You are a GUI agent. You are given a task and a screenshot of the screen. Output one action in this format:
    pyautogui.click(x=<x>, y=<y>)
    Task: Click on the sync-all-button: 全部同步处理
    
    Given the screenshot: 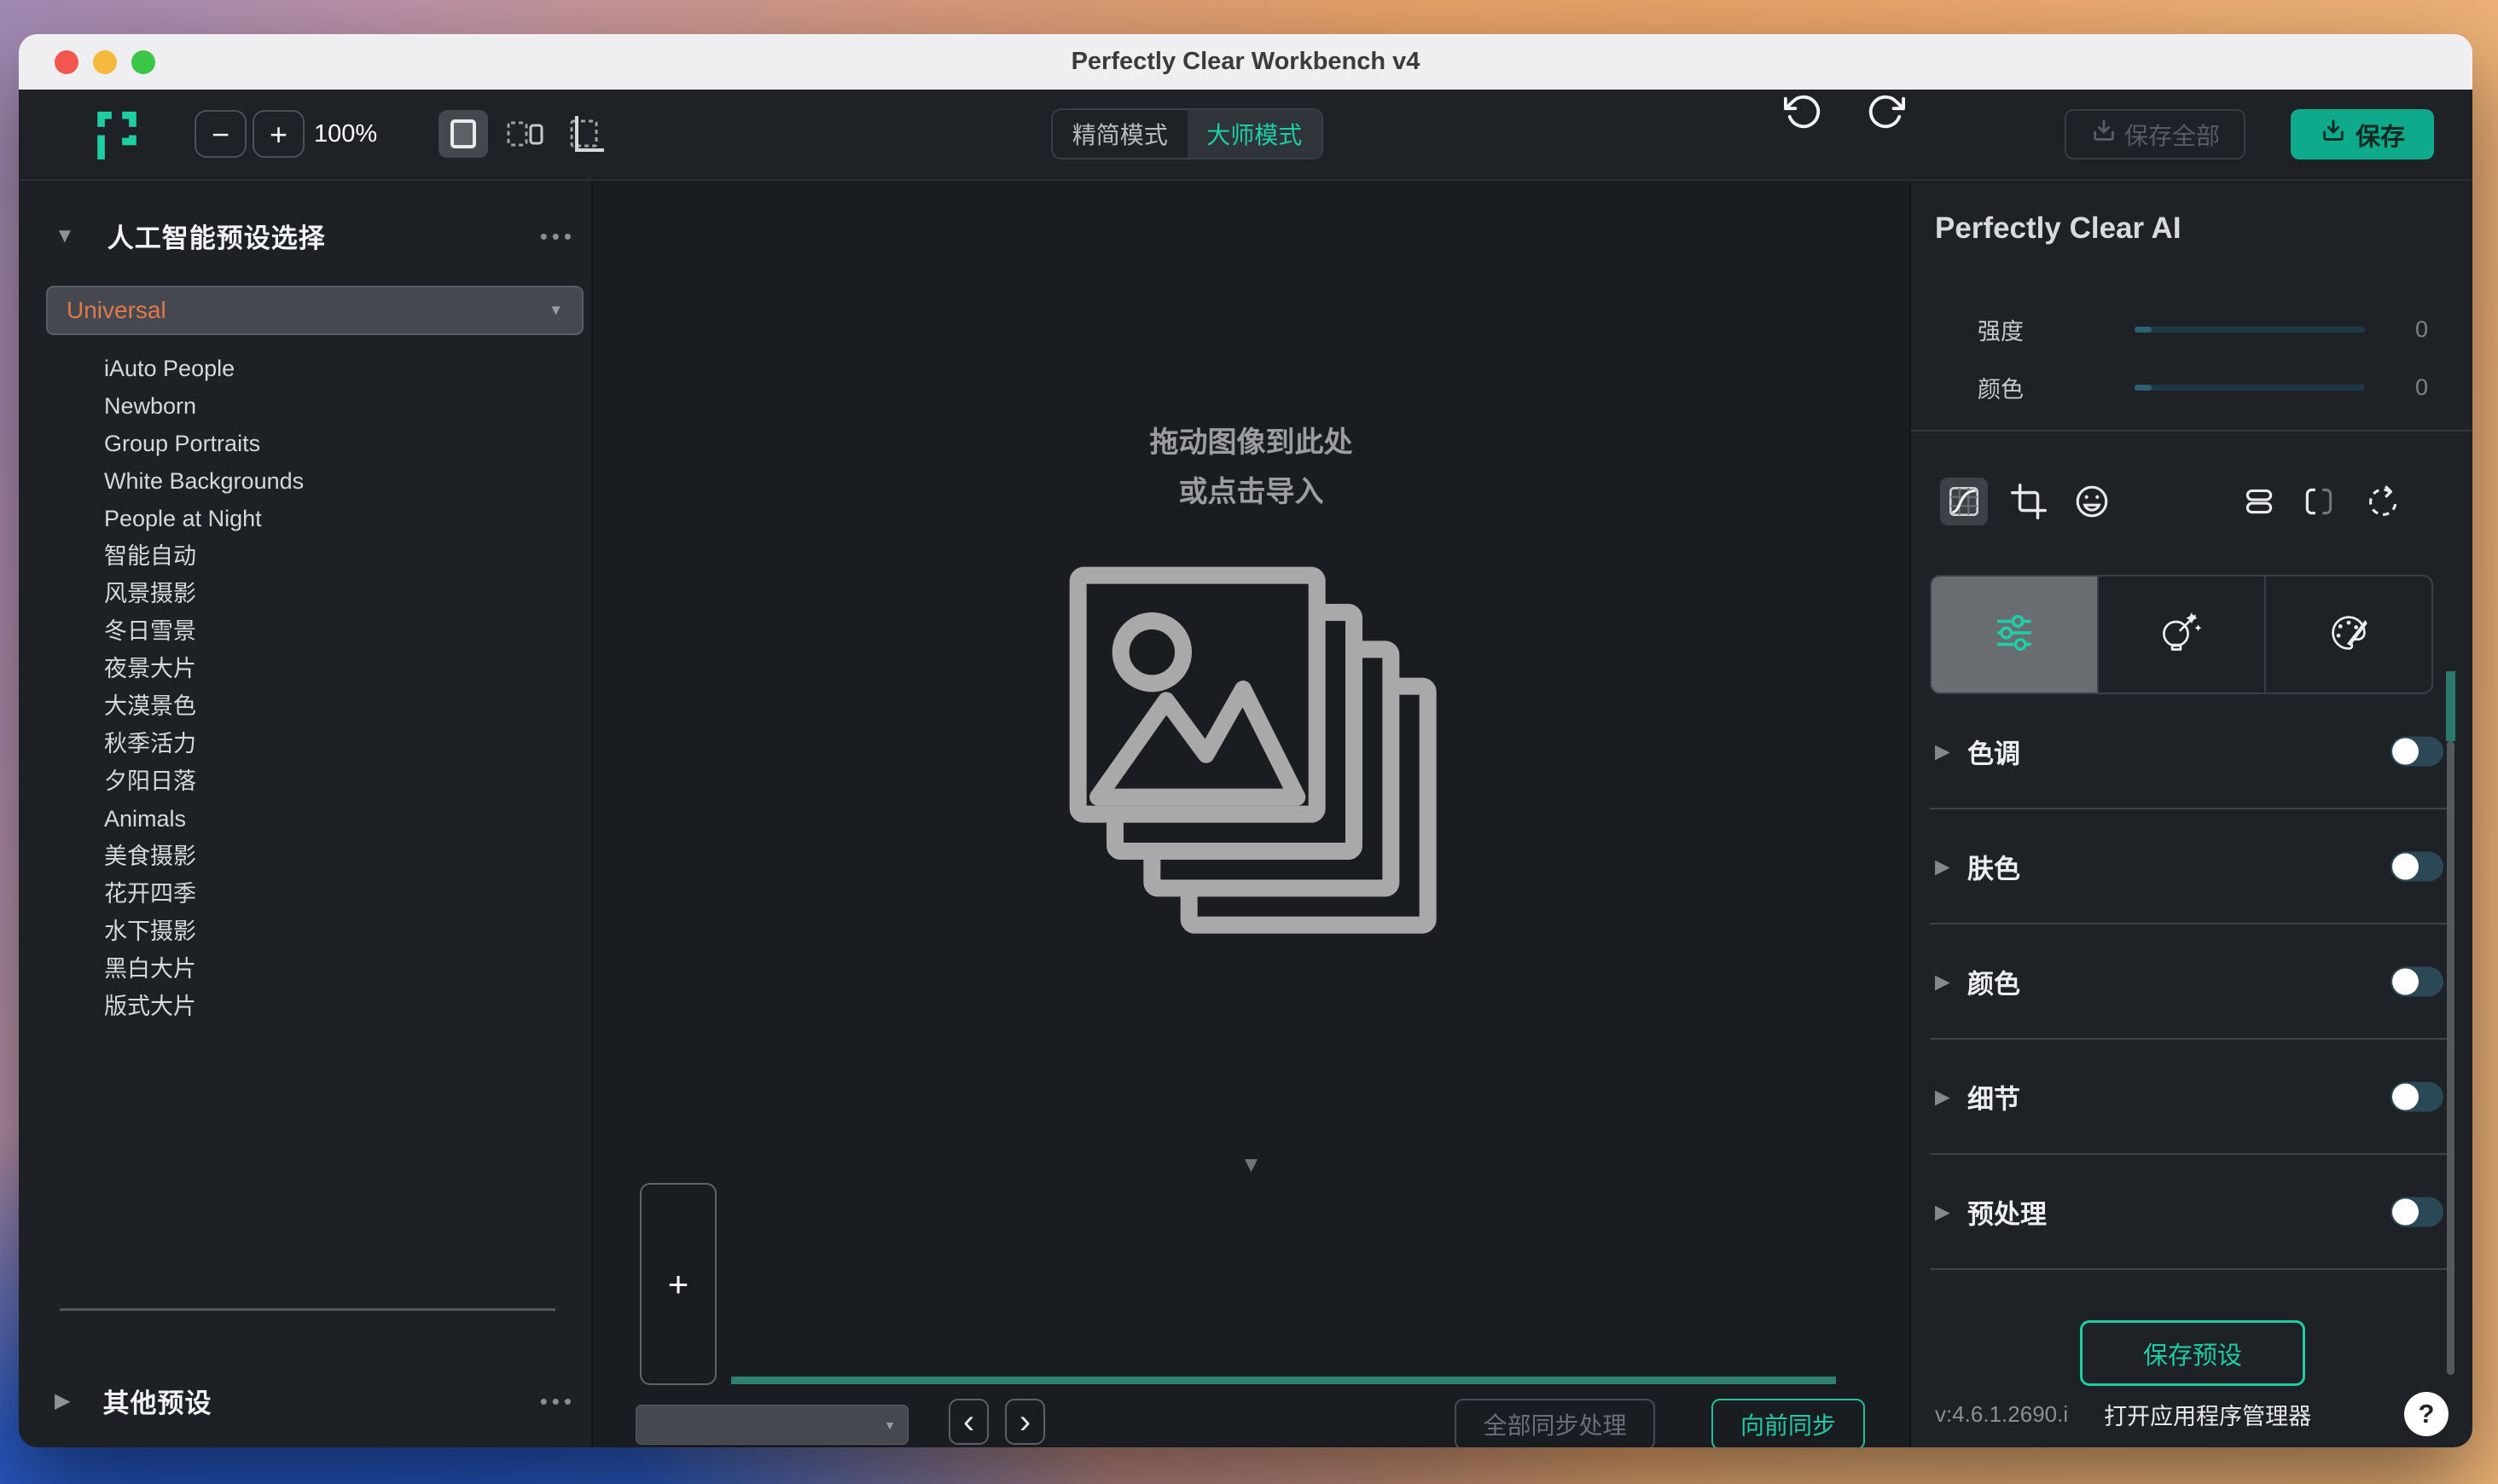 What is the action you would take?
    pyautogui.click(x=1555, y=1423)
    